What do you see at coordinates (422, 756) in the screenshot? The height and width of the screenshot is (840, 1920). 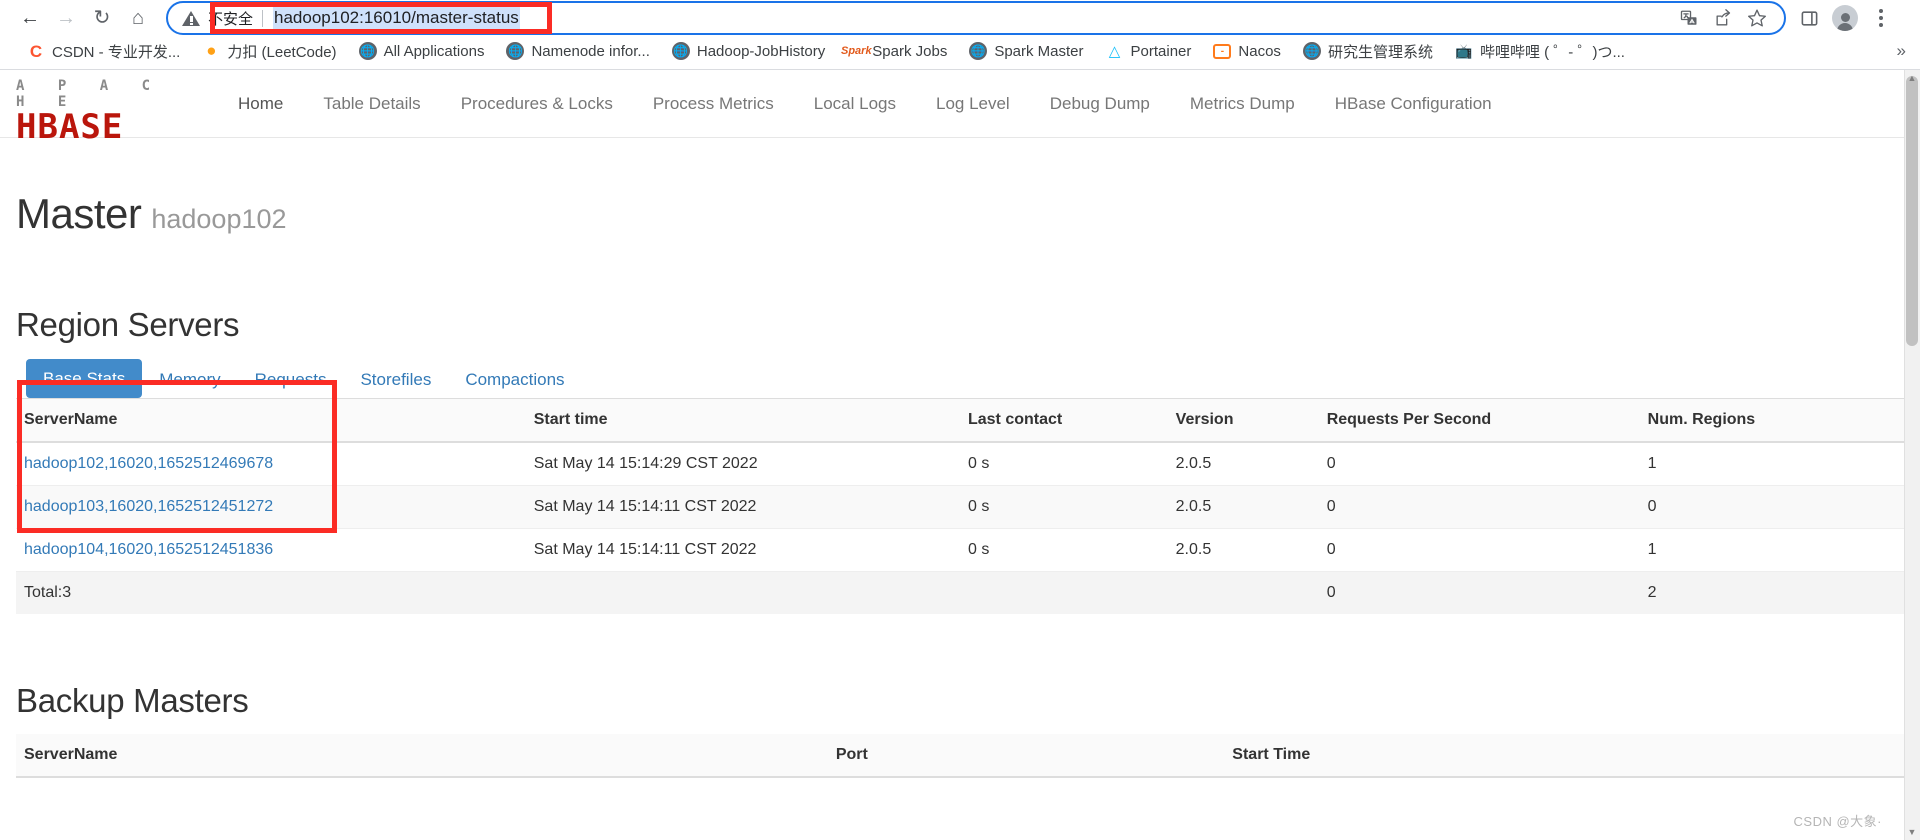 I see `col-header-bm-servername: ServerName` at bounding box center [422, 756].